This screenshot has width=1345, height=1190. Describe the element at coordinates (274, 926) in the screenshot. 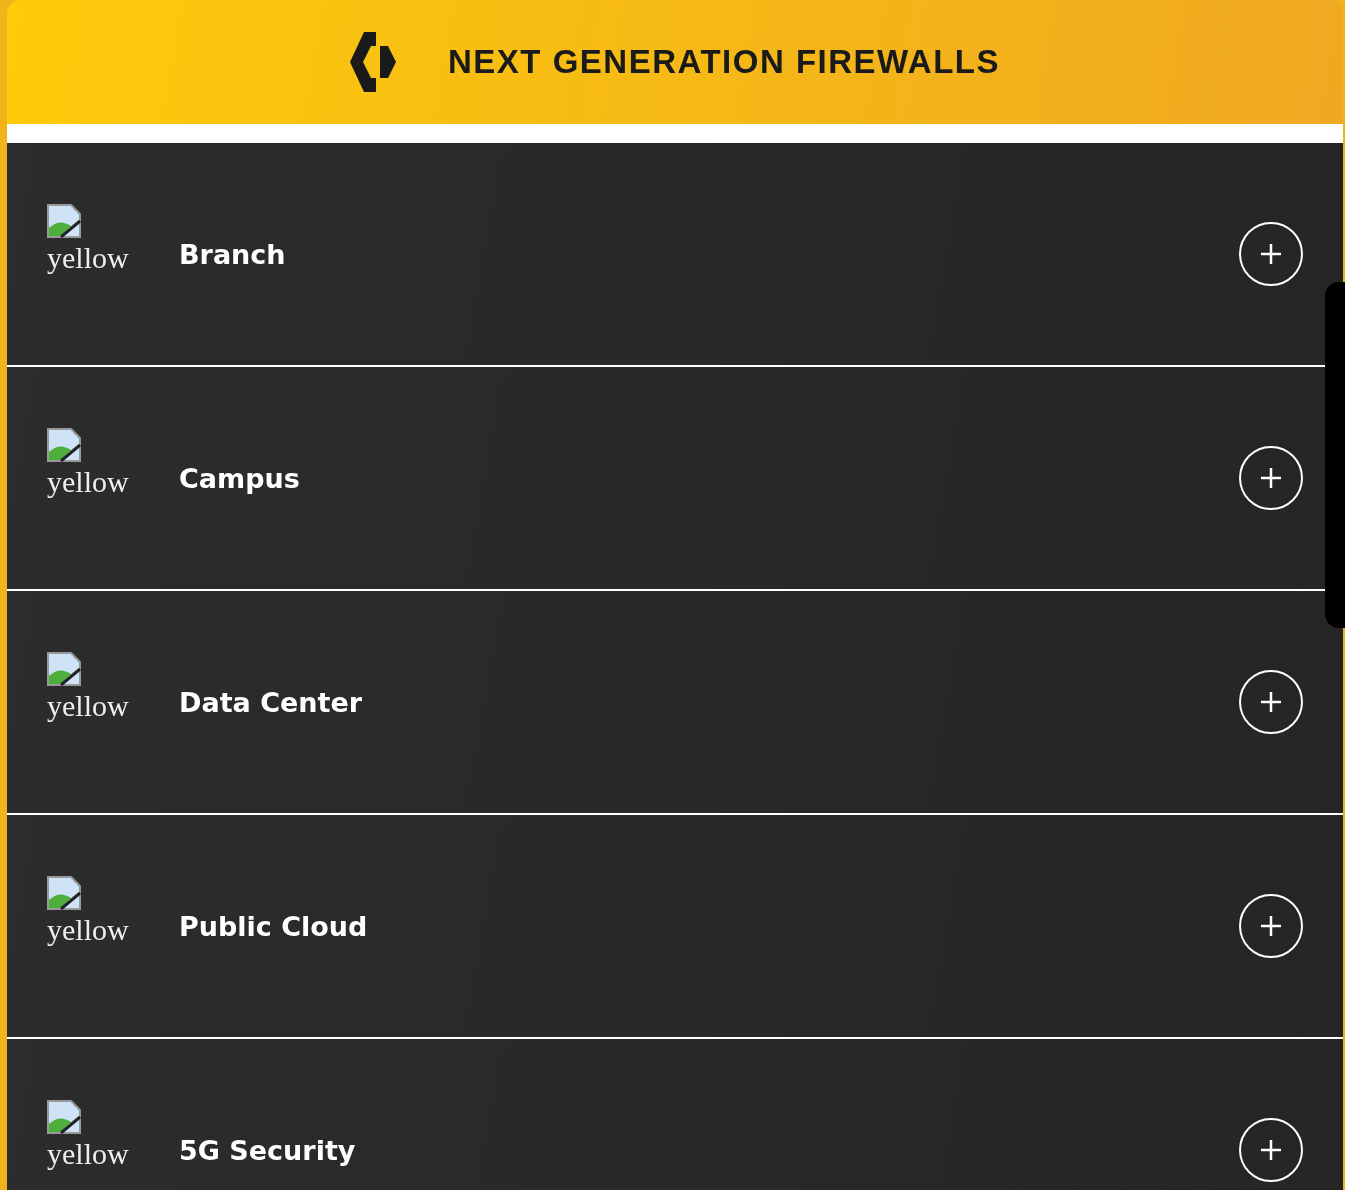

I see `item-title: Public Cloud` at that location.